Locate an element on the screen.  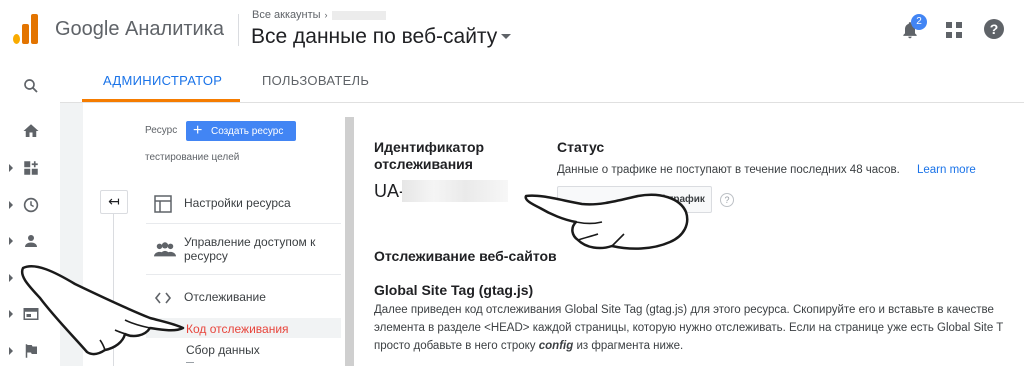
tab-user: ПОЛЬЗОВАТЕЛЬ is located at coordinates (315, 80).